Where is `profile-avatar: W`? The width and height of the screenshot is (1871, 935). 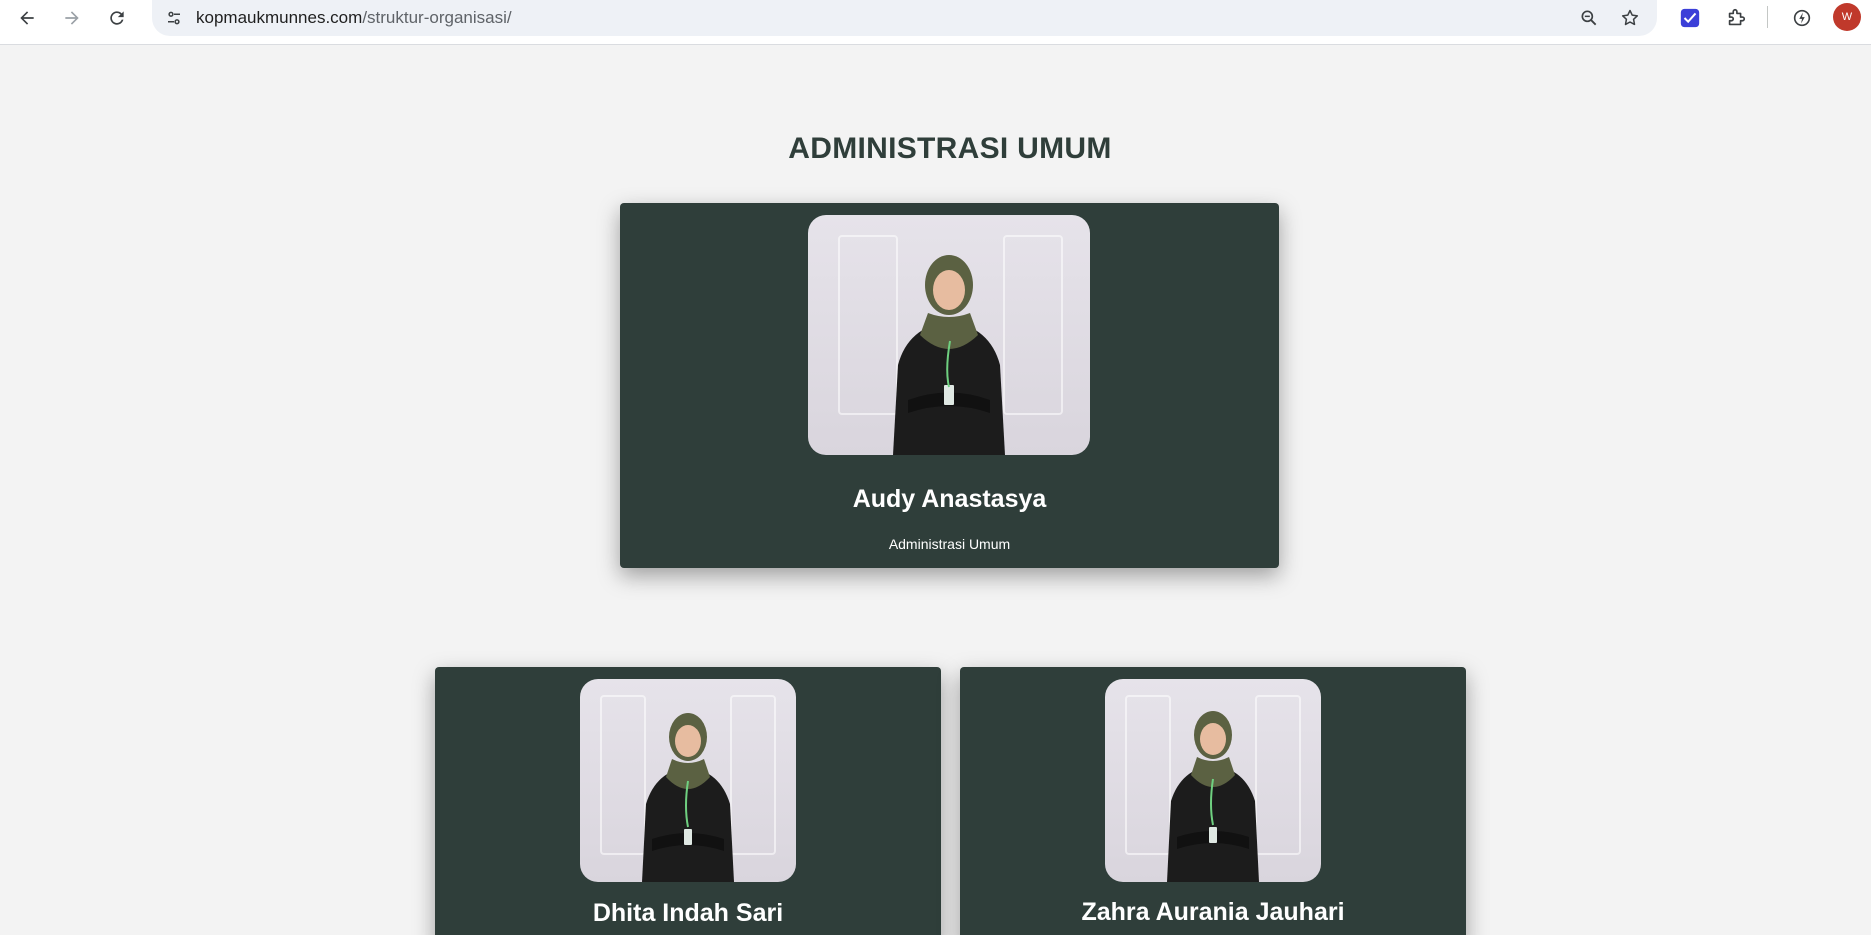 profile-avatar: W is located at coordinates (1847, 17).